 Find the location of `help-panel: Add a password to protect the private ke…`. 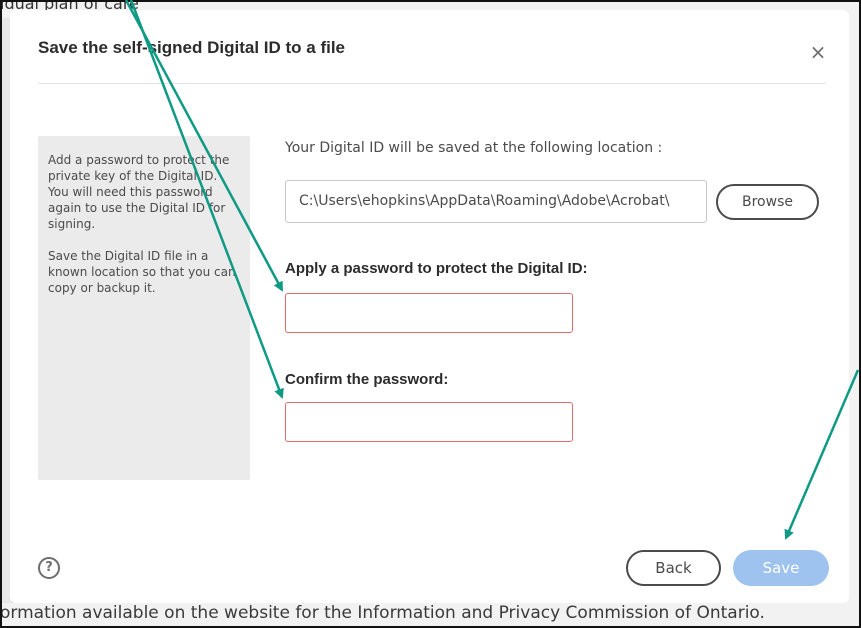

help-panel: Add a password to protect the private ke… is located at coordinates (144, 308).